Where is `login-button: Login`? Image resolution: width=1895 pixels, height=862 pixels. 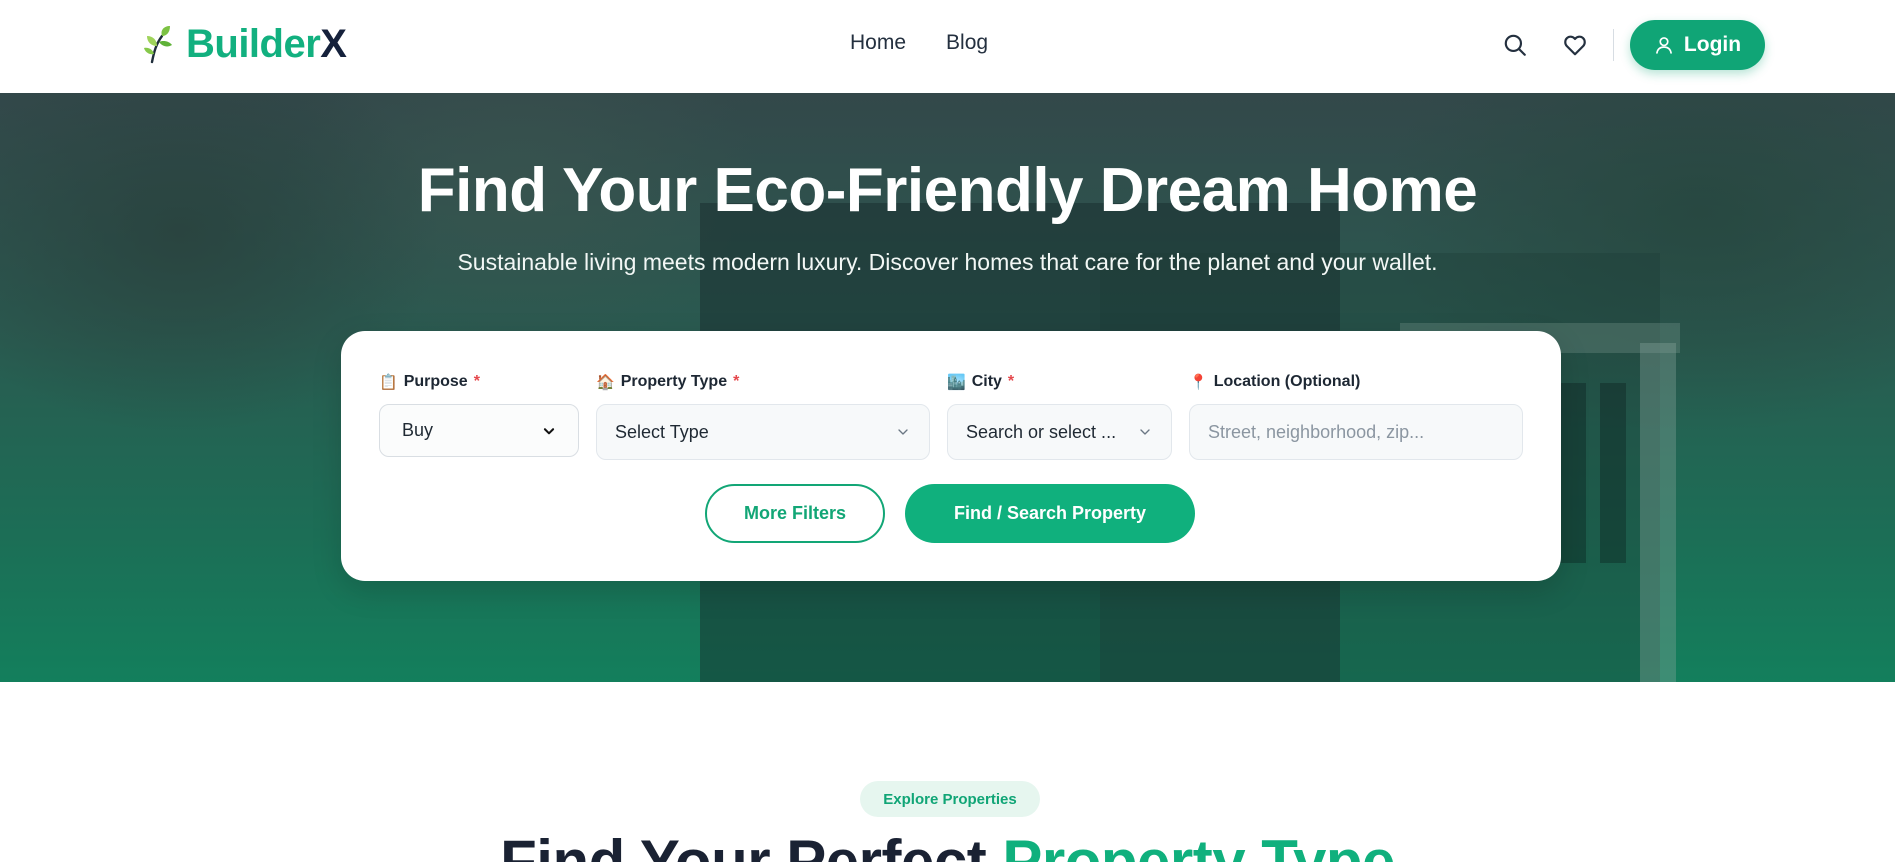 login-button: Login is located at coordinates (1697, 45).